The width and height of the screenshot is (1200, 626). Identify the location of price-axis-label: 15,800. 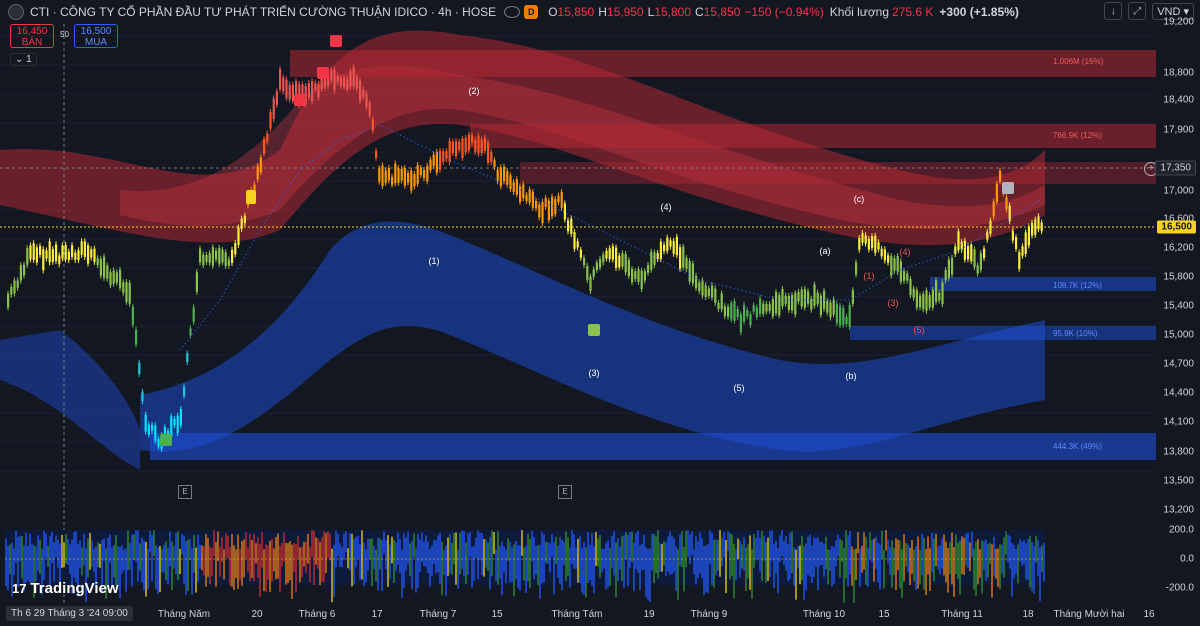
(1178, 277).